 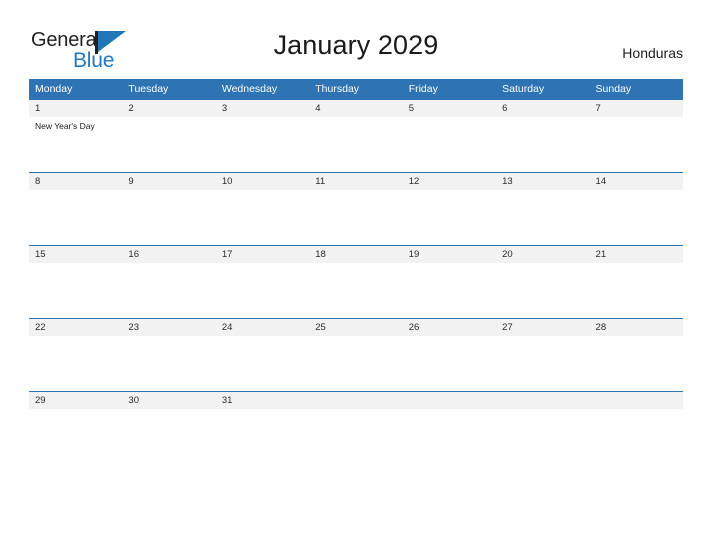 What do you see at coordinates (262, 209) in the screenshot?
I see `calendar-day-cell: 10` at bounding box center [262, 209].